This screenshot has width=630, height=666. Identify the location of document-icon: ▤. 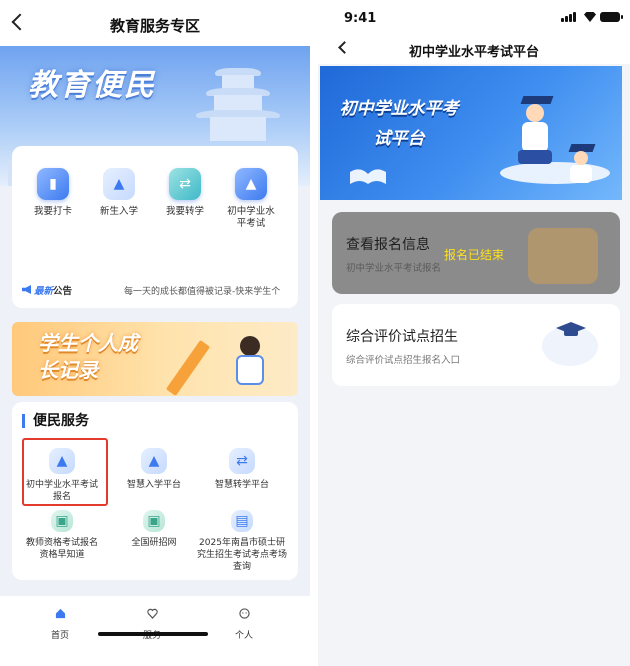
(242, 521).